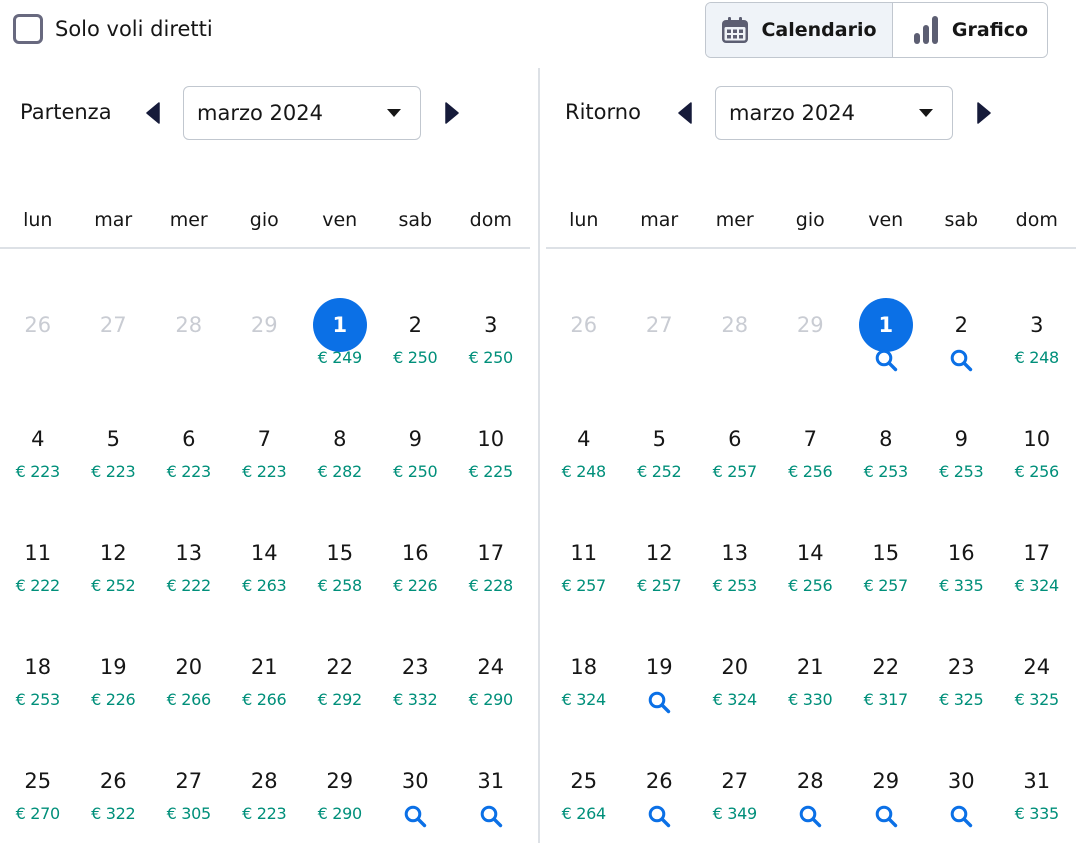  Describe the element at coordinates (886, 669) in the screenshot. I see `calendar-day: 22 € 317` at that location.